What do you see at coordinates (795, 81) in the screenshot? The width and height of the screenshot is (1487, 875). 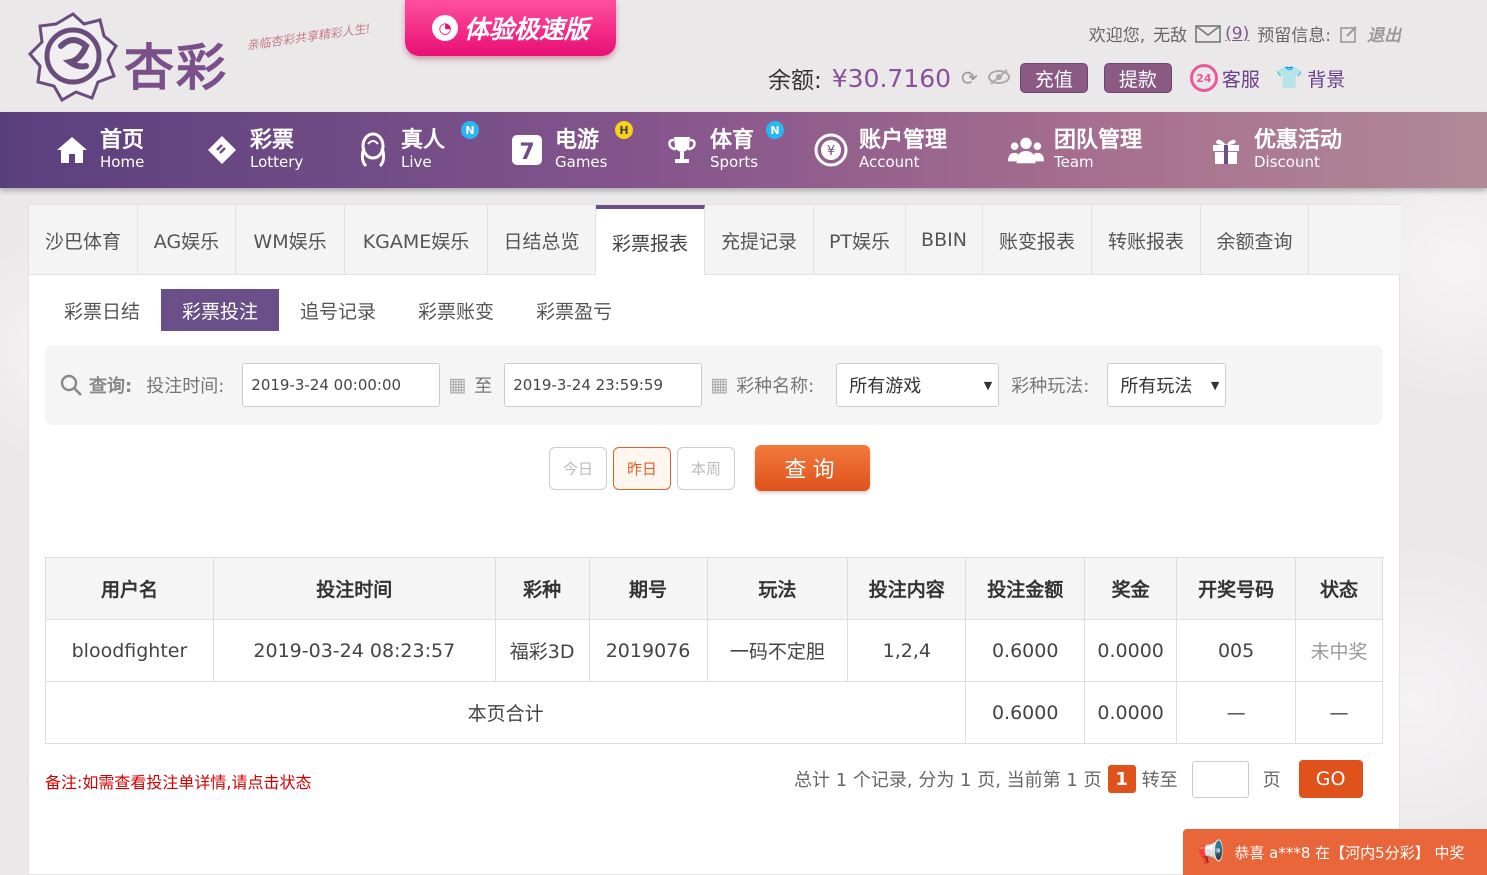 I see `balance-label: 余额:` at bounding box center [795, 81].